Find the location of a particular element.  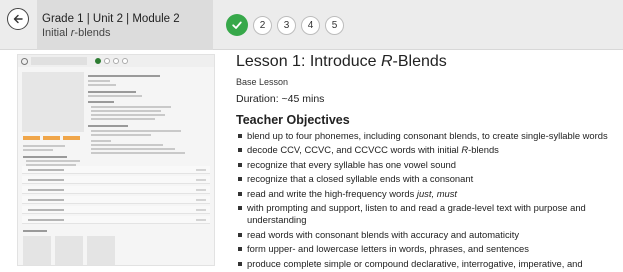

arrow-left-icon is located at coordinates (18, 19).